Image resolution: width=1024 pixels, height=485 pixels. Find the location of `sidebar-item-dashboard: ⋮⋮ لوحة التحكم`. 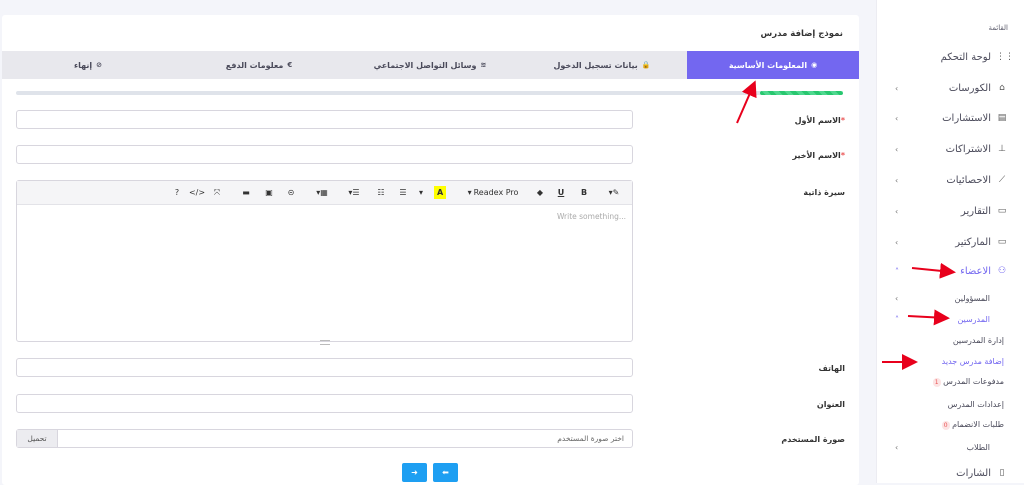

sidebar-item-dashboard: ⋮⋮ لوحة التحكم is located at coordinates (950, 57).